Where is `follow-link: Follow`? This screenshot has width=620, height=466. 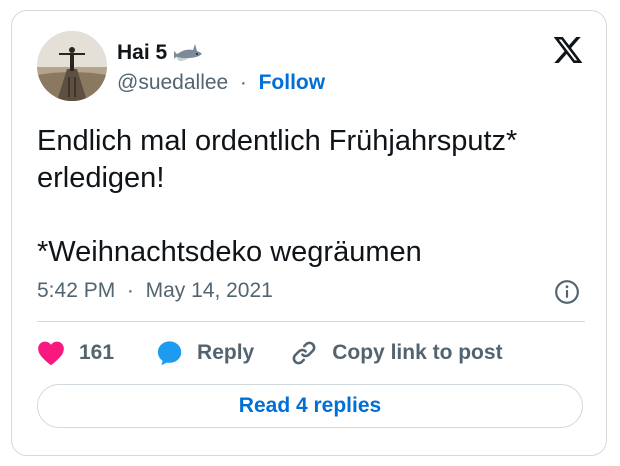
follow-link: Follow is located at coordinates (292, 82).